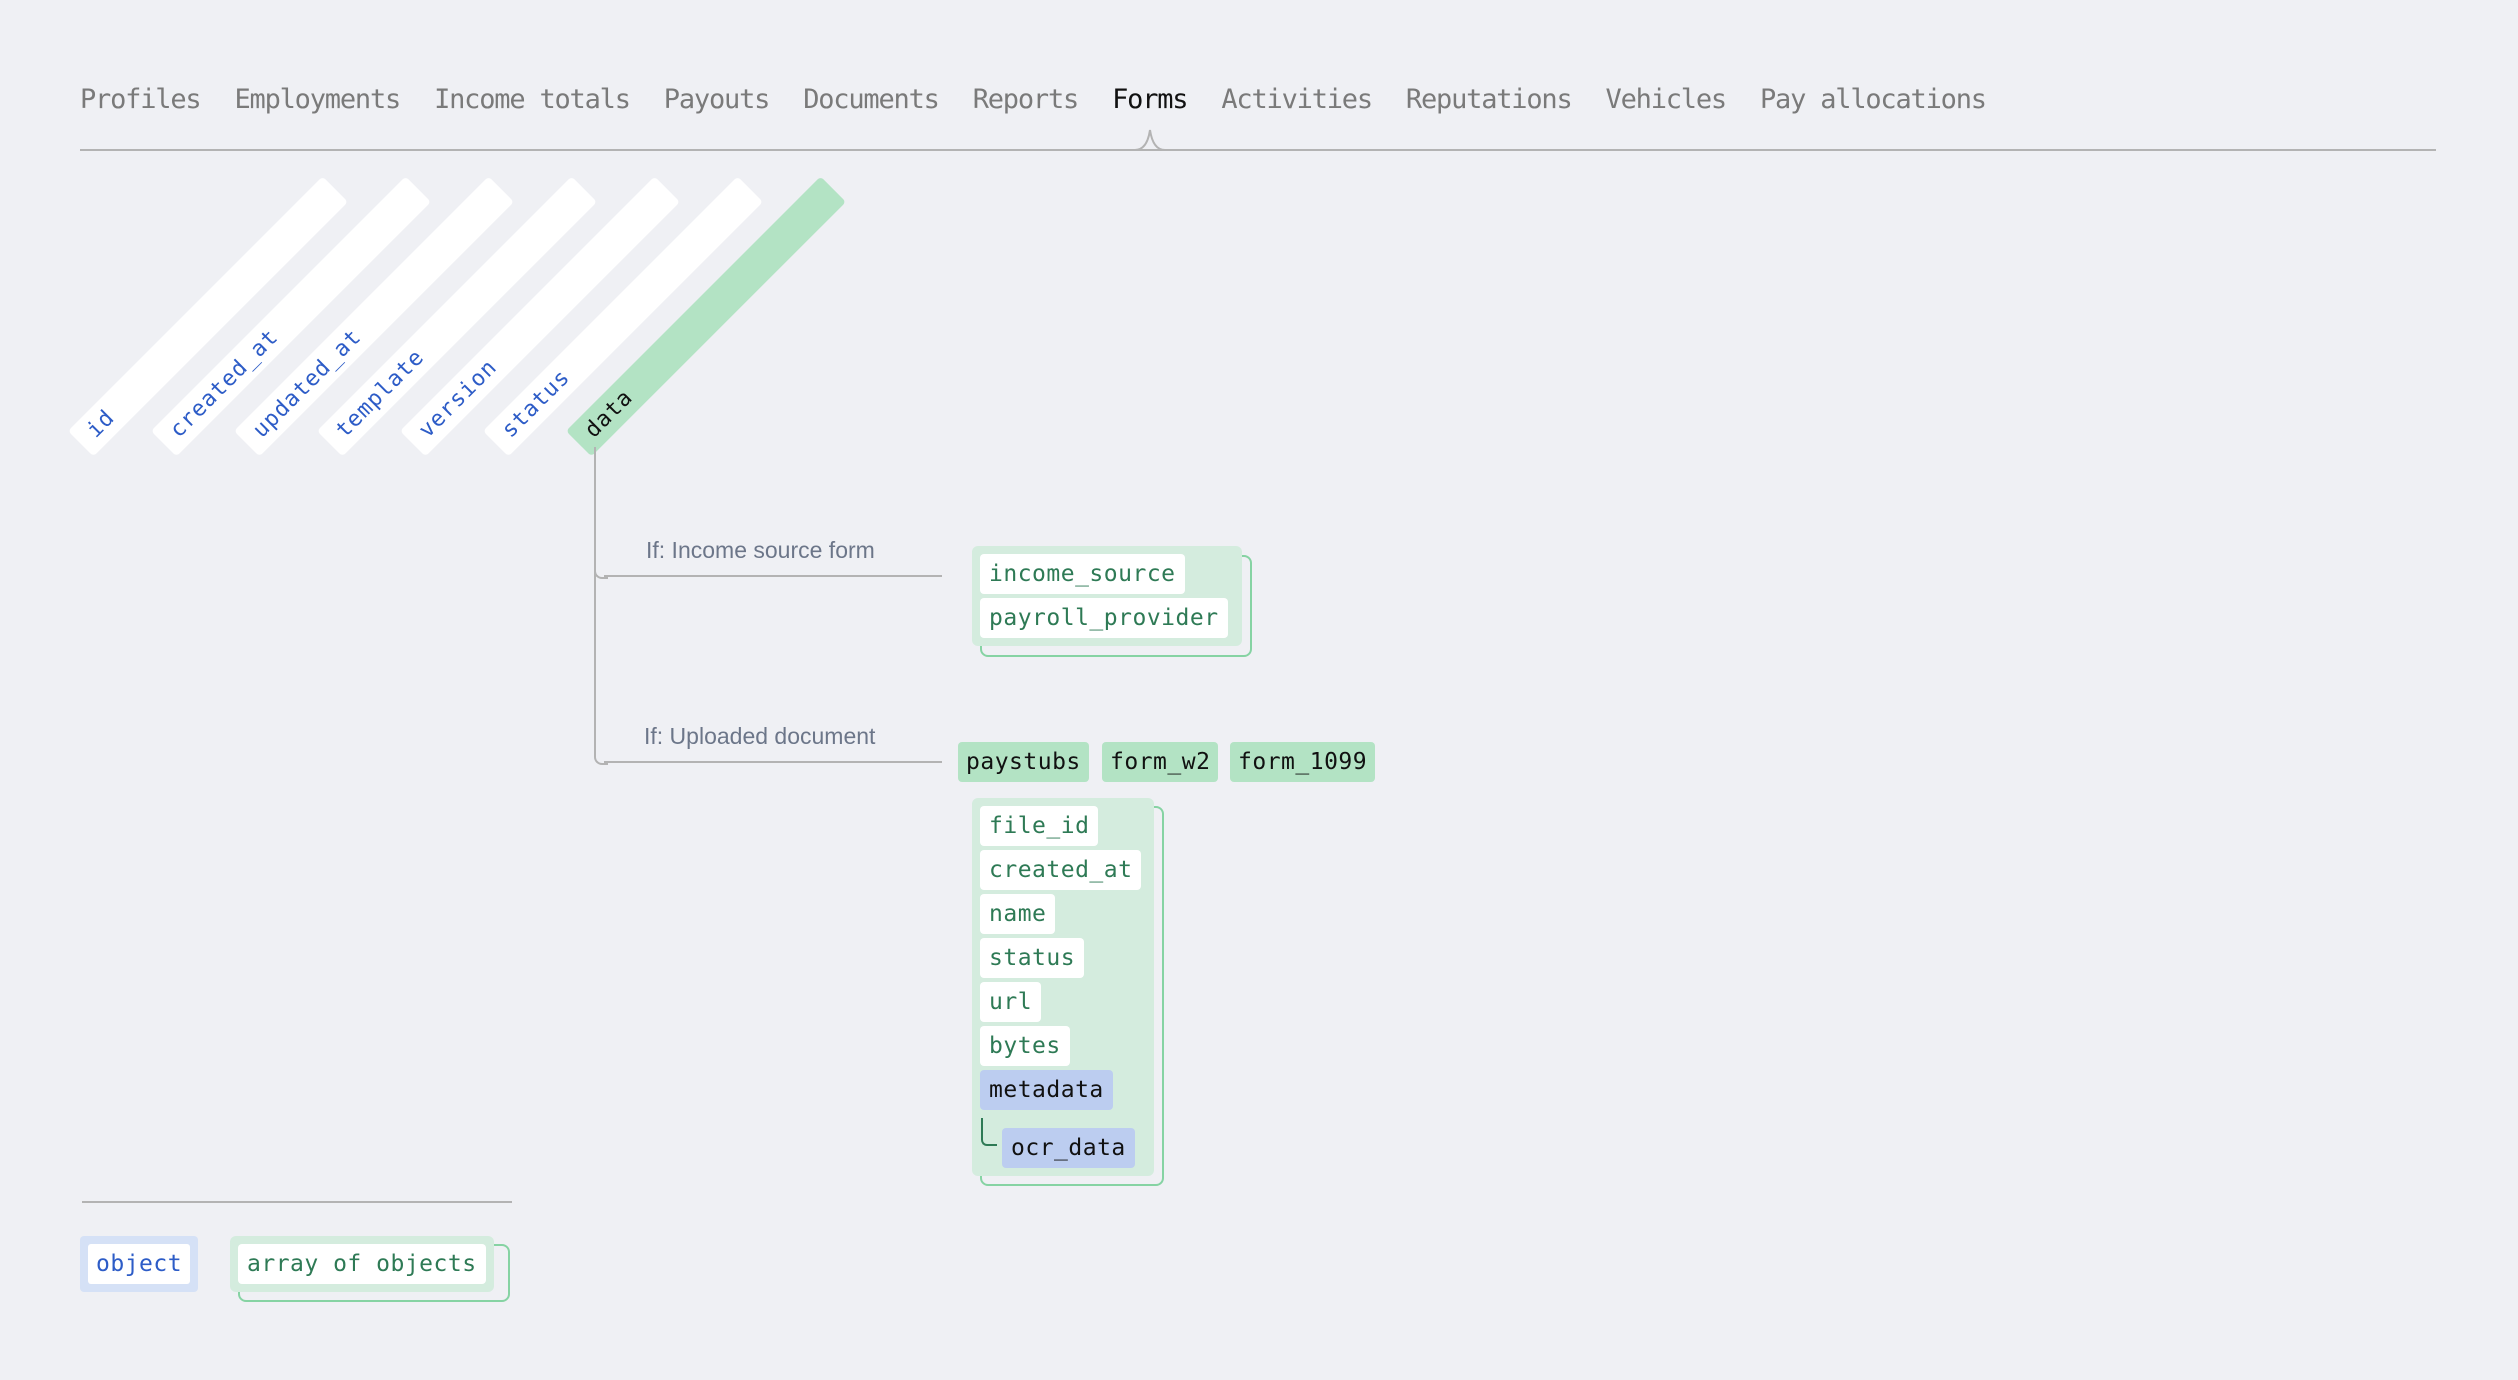 The width and height of the screenshot is (2518, 1380). I want to click on tab-documents: Documents, so click(871, 100).